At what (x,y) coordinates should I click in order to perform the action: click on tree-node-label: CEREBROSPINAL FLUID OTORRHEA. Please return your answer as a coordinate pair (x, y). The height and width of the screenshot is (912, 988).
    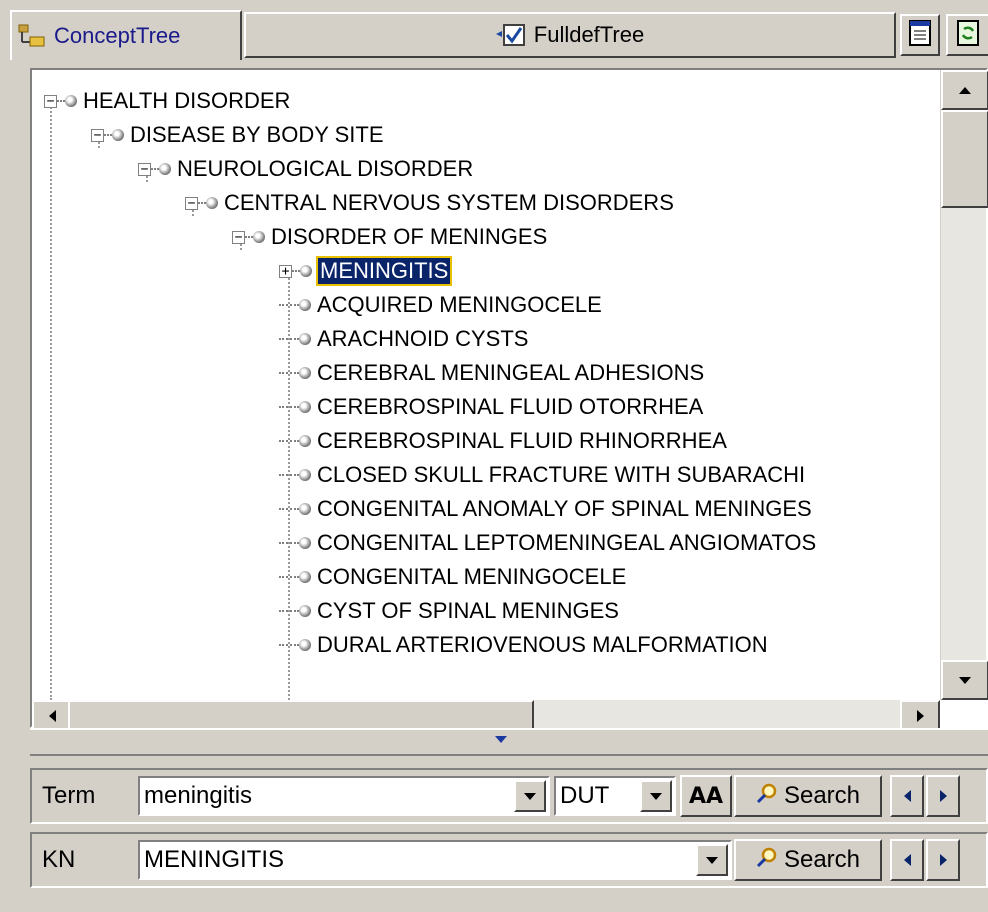
    Looking at the image, I should click on (510, 406).